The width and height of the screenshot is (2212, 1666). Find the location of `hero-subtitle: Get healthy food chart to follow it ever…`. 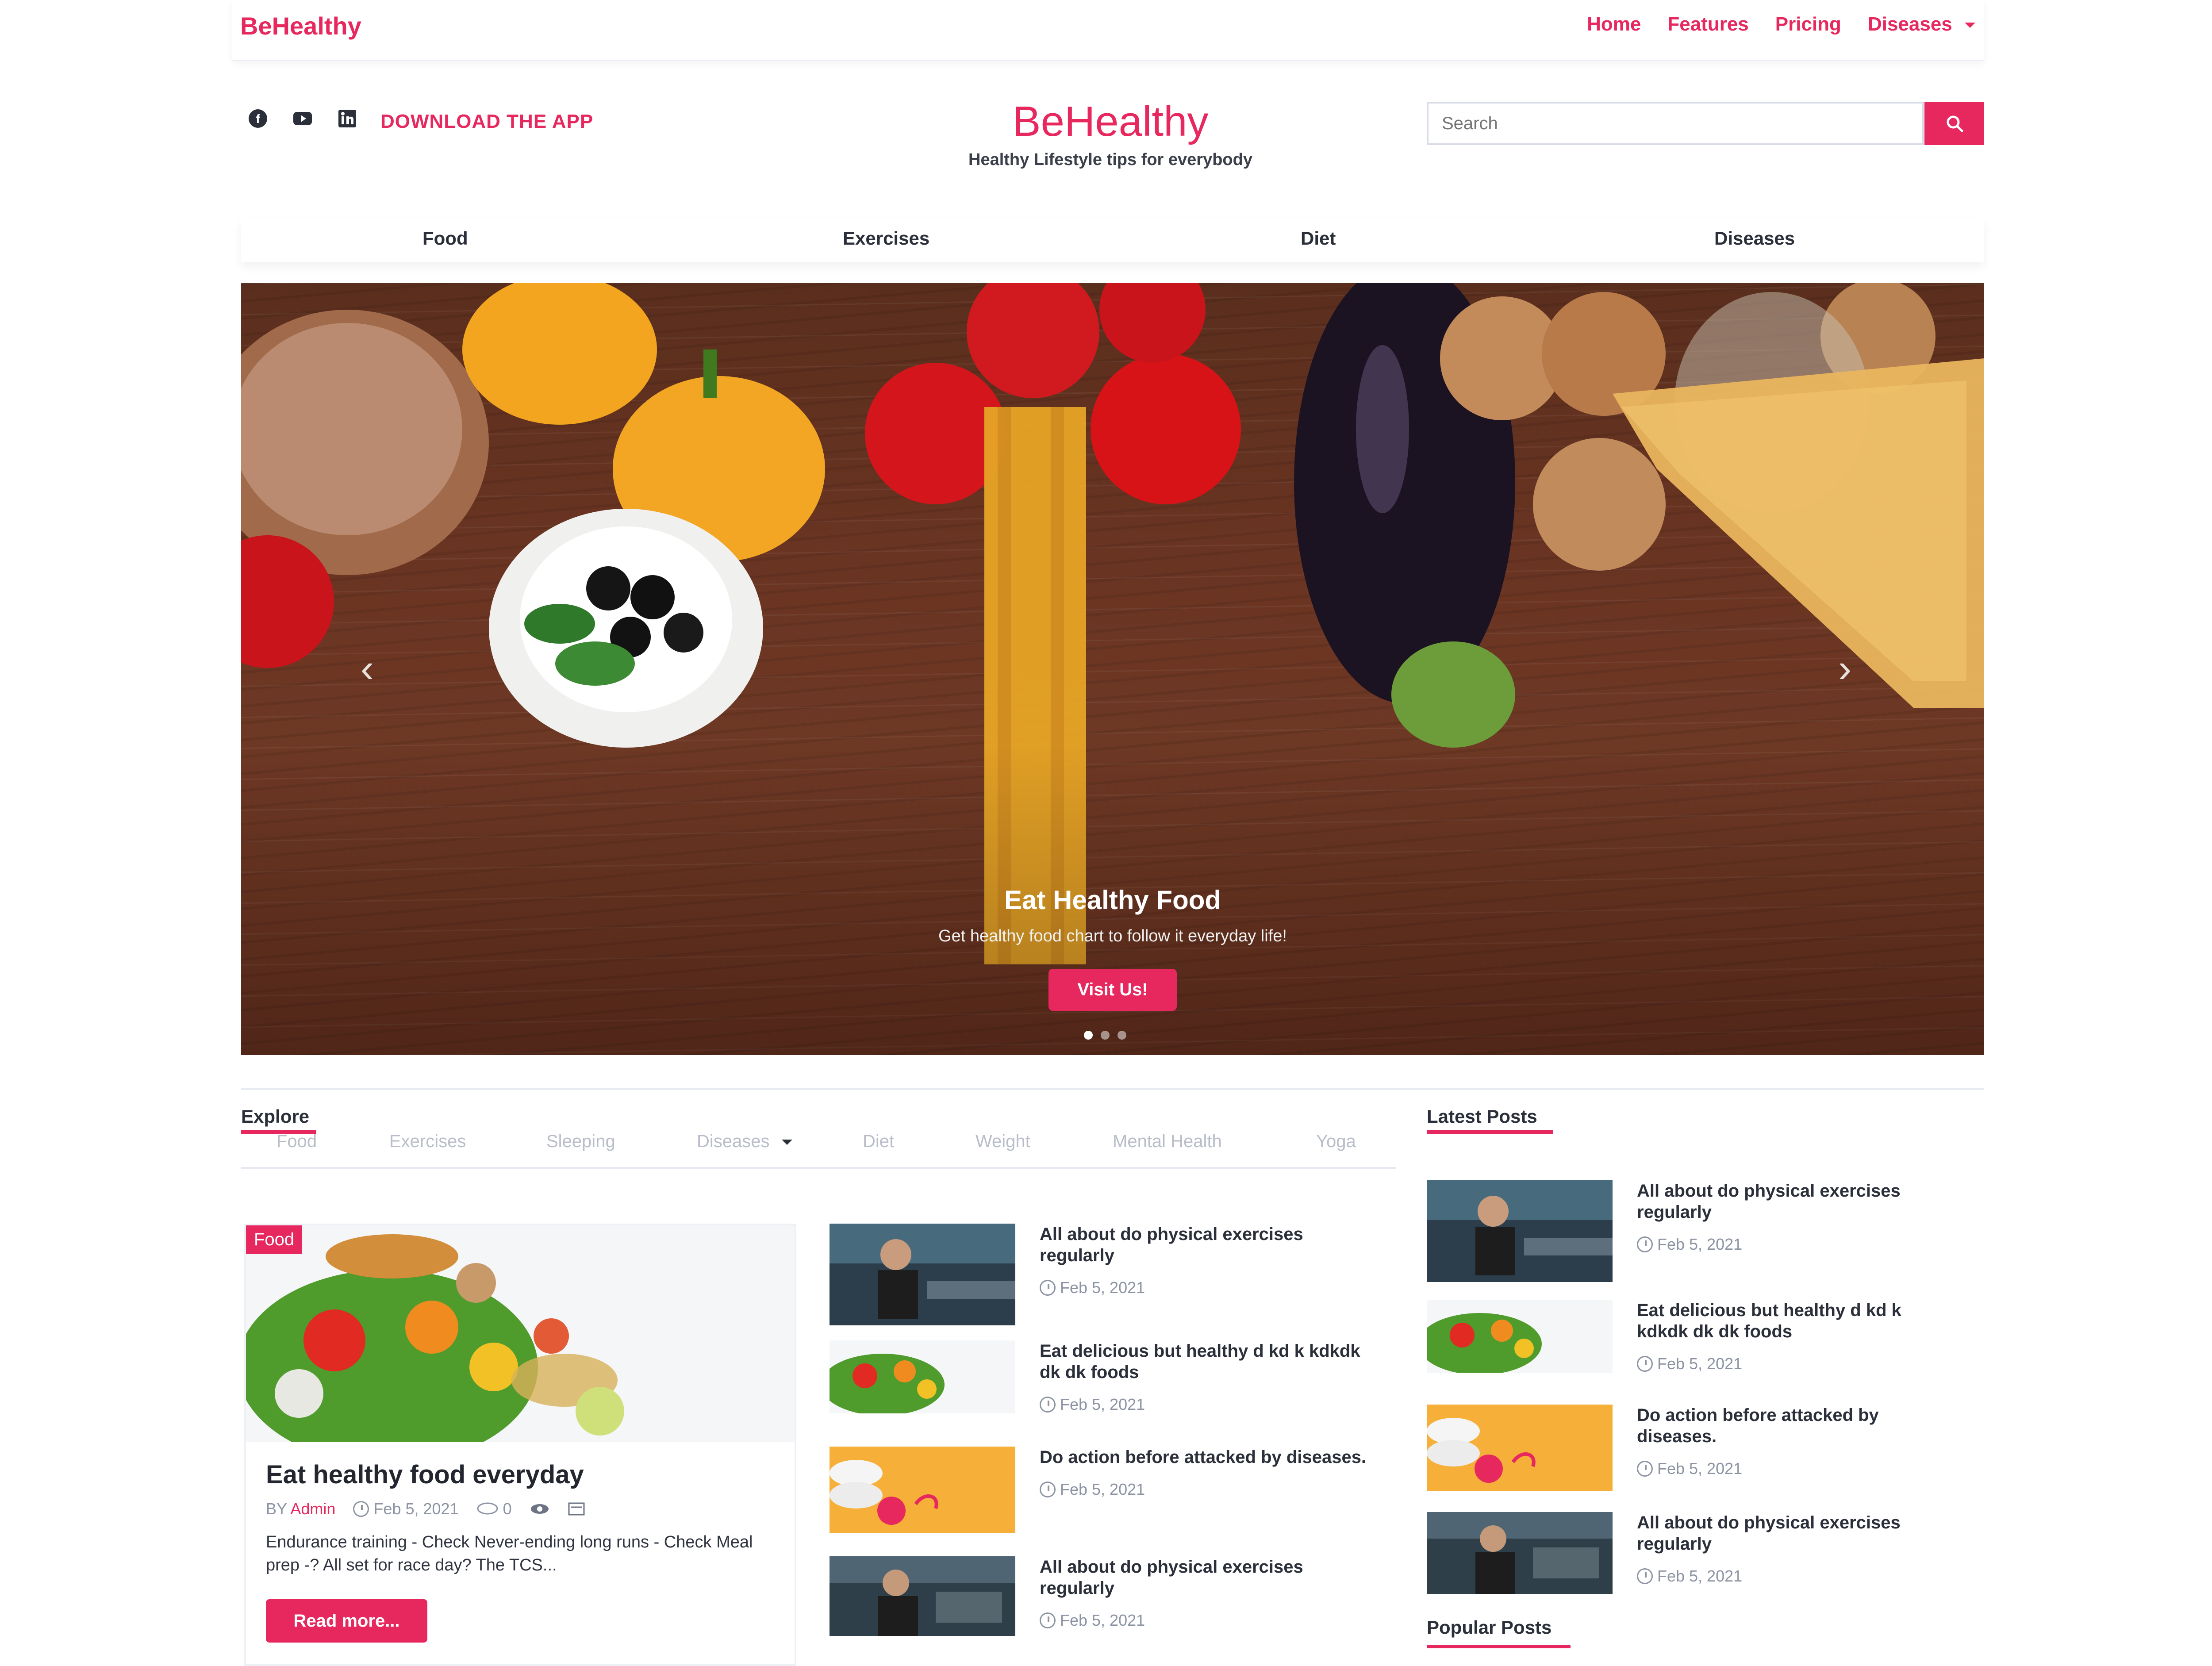

hero-subtitle: Get healthy food chart to follow it ever… is located at coordinates (1112, 936).